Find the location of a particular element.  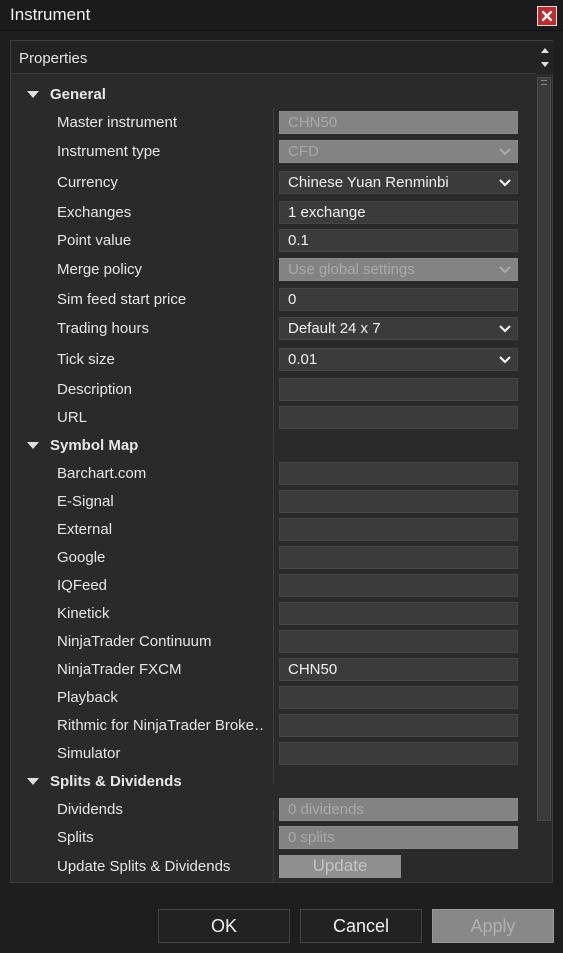

nt-continuum-field is located at coordinates (398, 641).